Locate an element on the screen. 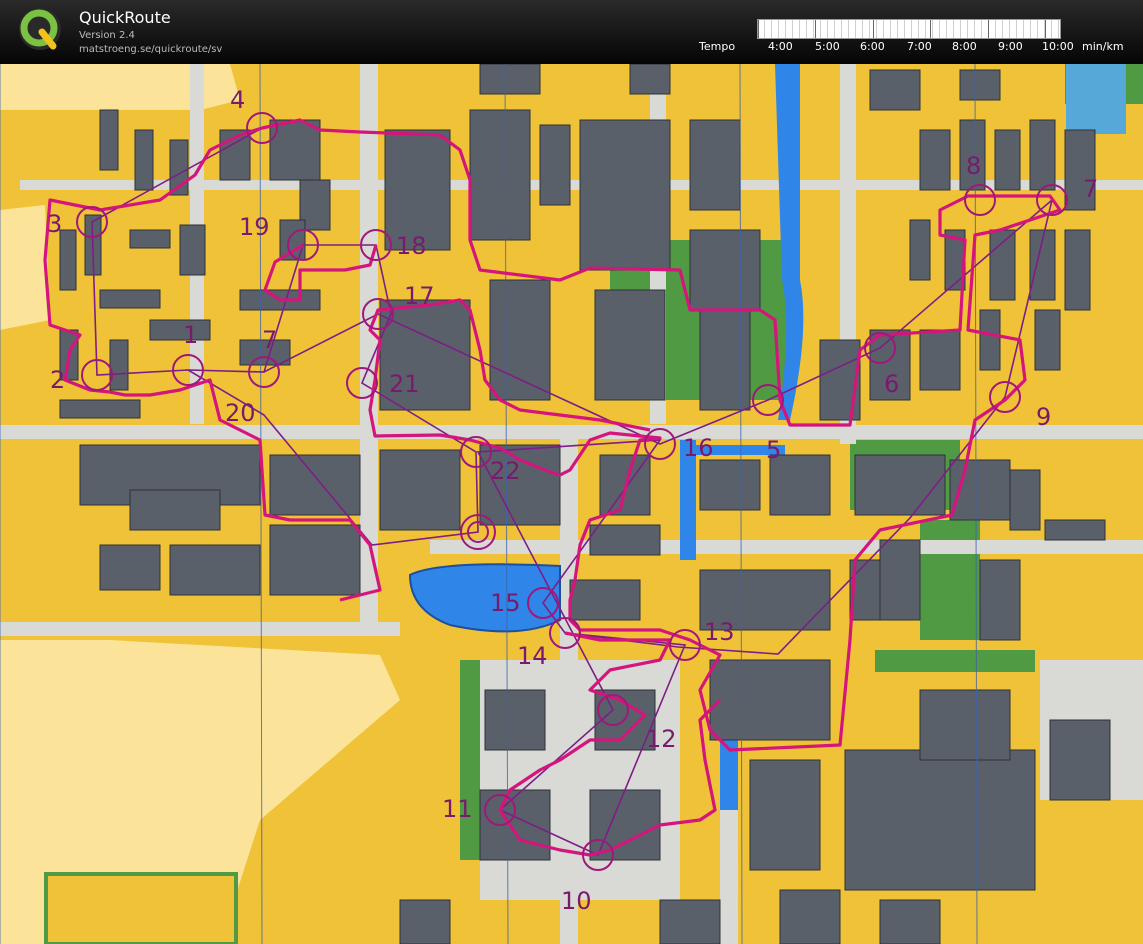 The image size is (1143, 944). control-number-14: 14 is located at coordinates (532, 656).